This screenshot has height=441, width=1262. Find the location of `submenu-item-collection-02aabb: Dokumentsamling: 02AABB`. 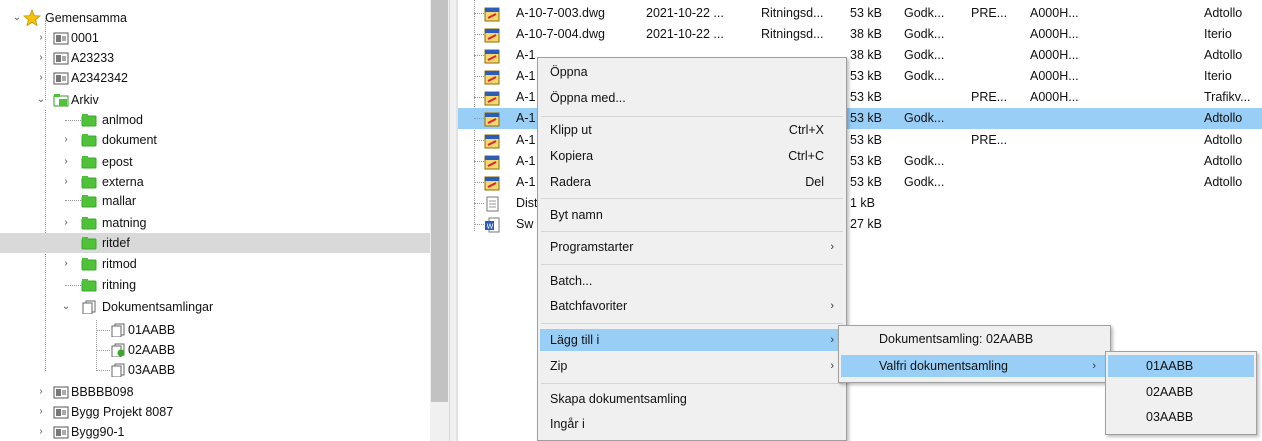

submenu-item-collection-02aabb: Dokumentsamling: 02AABB is located at coordinates (974, 339).